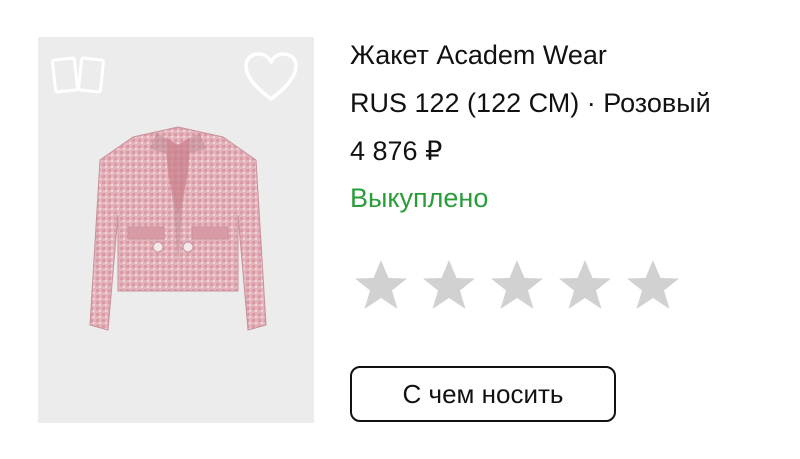 Image resolution: width=800 pixels, height=459 pixels. I want to click on heart-icon, so click(271, 77).